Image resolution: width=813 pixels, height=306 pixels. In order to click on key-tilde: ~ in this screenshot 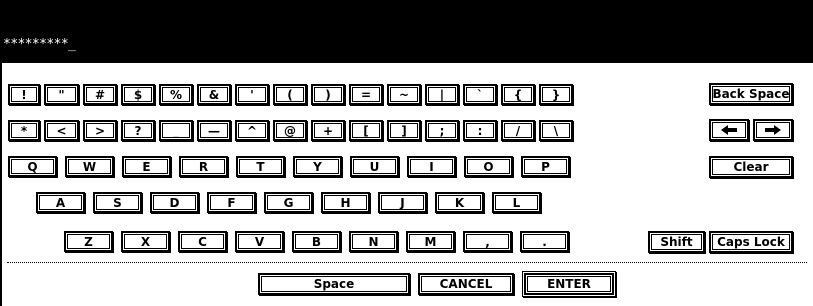, I will do `click(404, 94)`.